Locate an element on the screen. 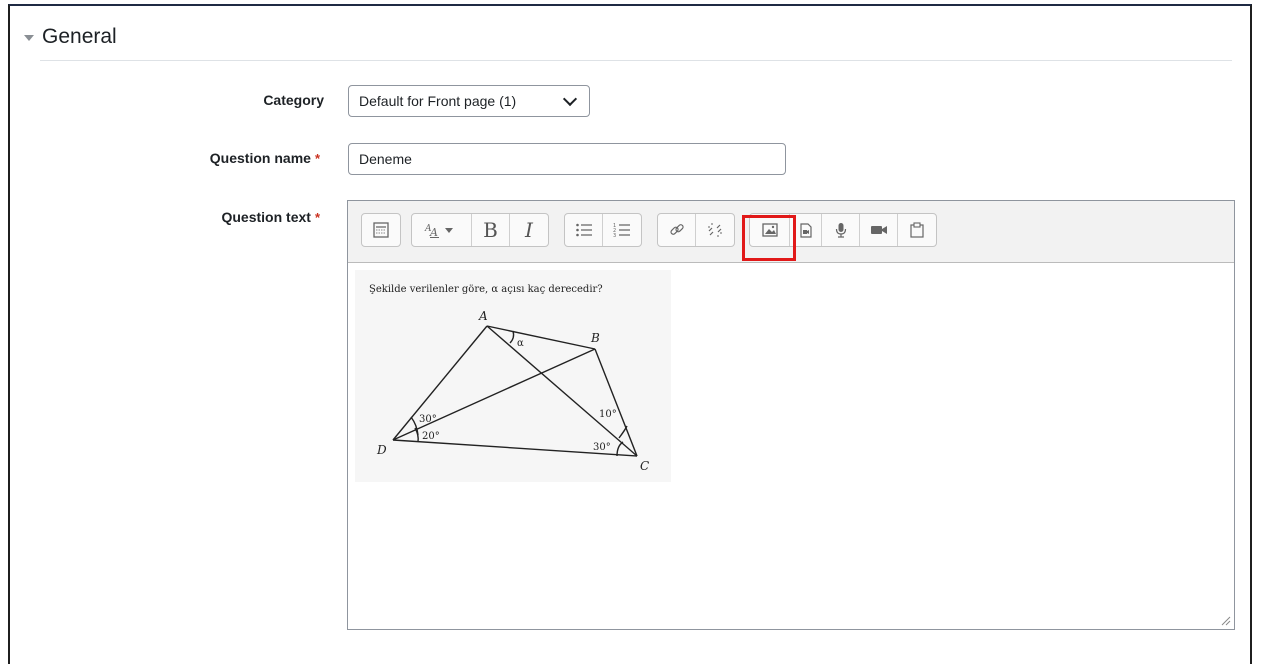  toolbar-group-lists: 1 2 3 is located at coordinates (603, 230).